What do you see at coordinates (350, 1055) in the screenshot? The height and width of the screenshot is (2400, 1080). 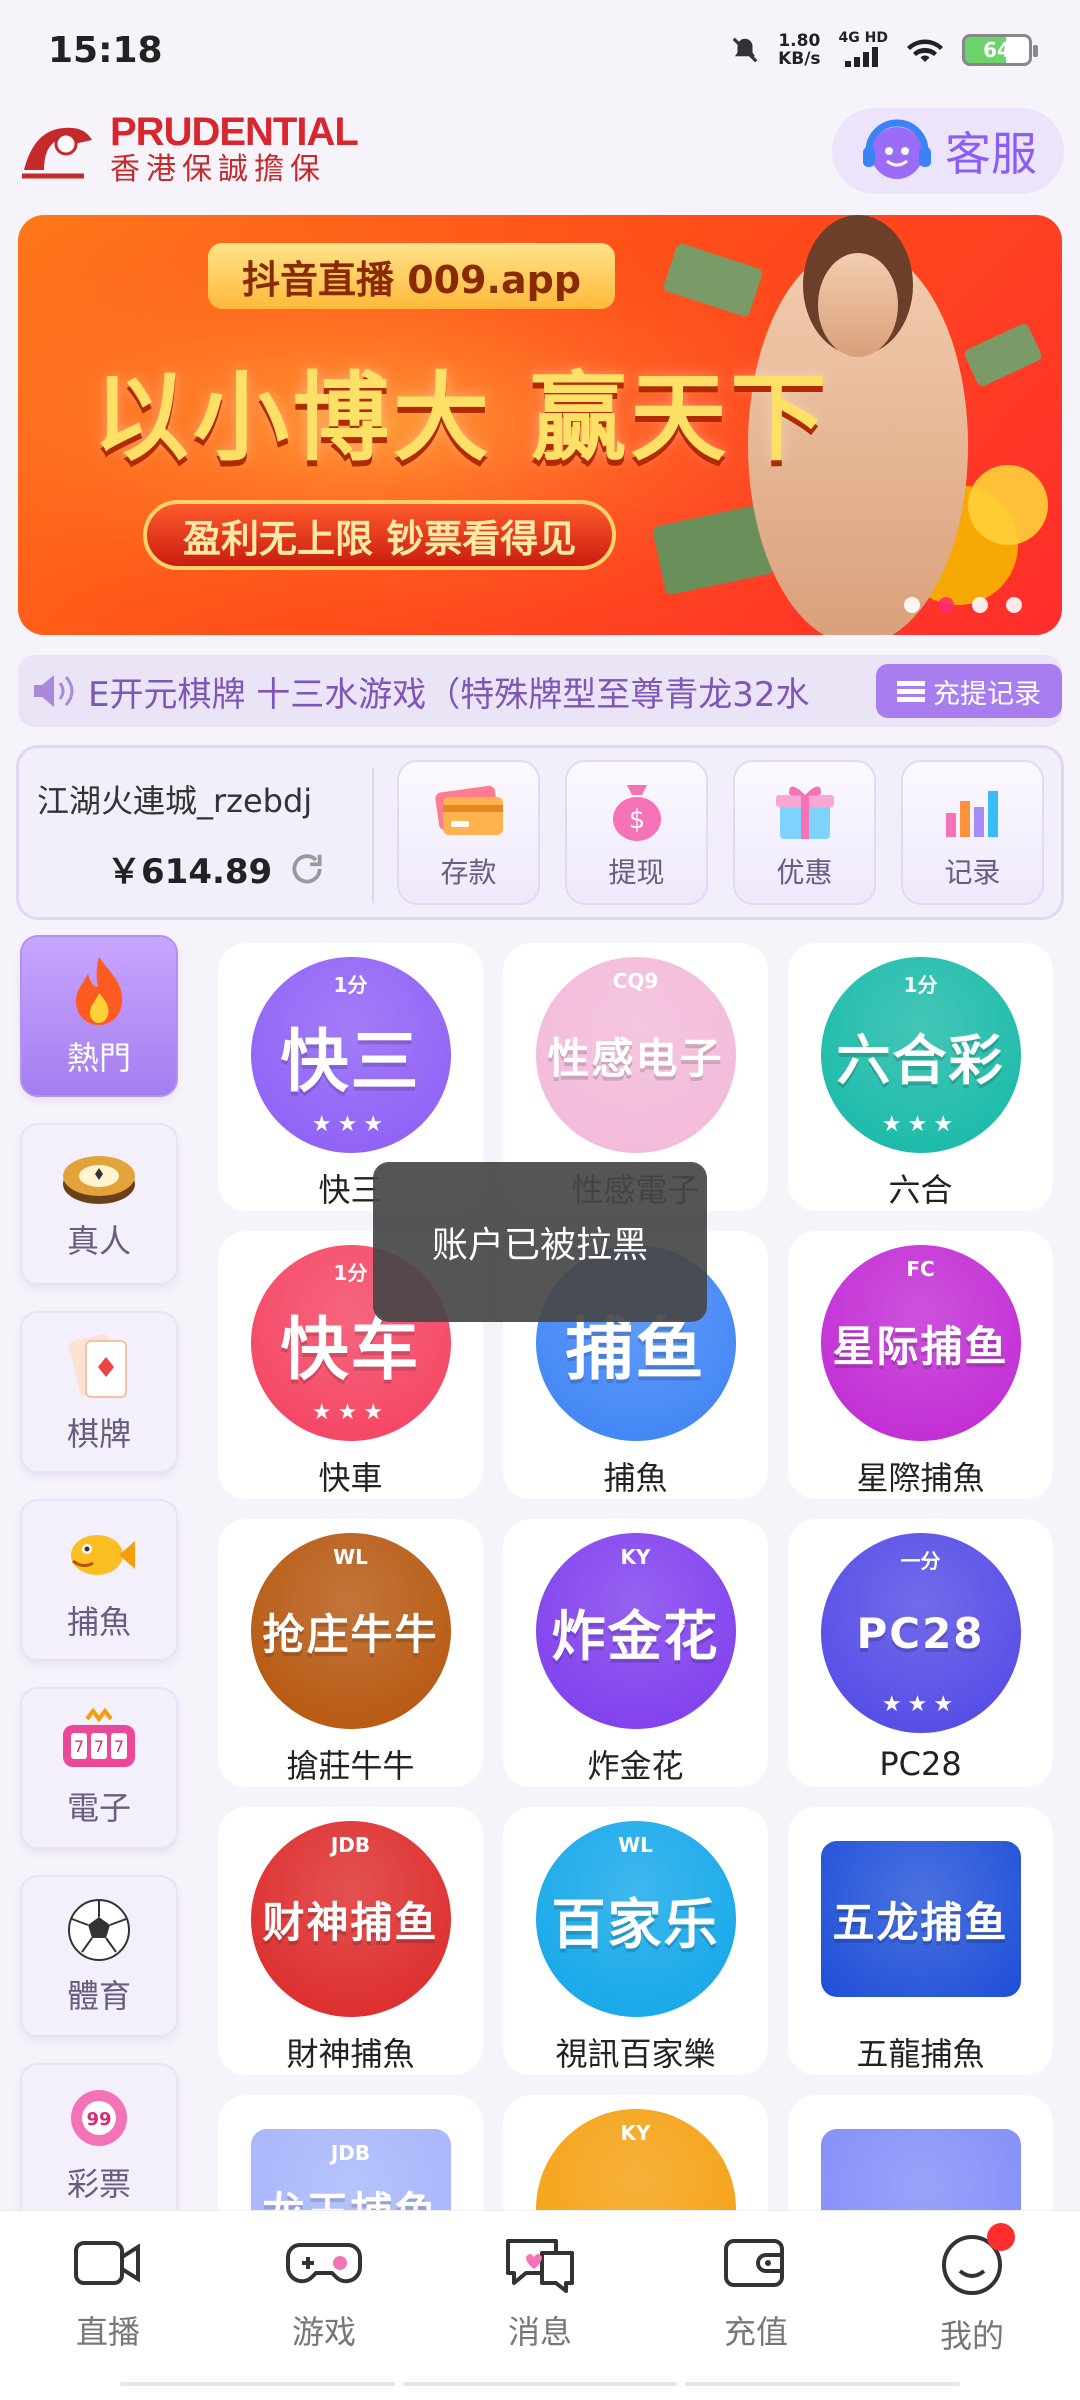 I see `game-logo-icon: 1分 快三 ★★★` at bounding box center [350, 1055].